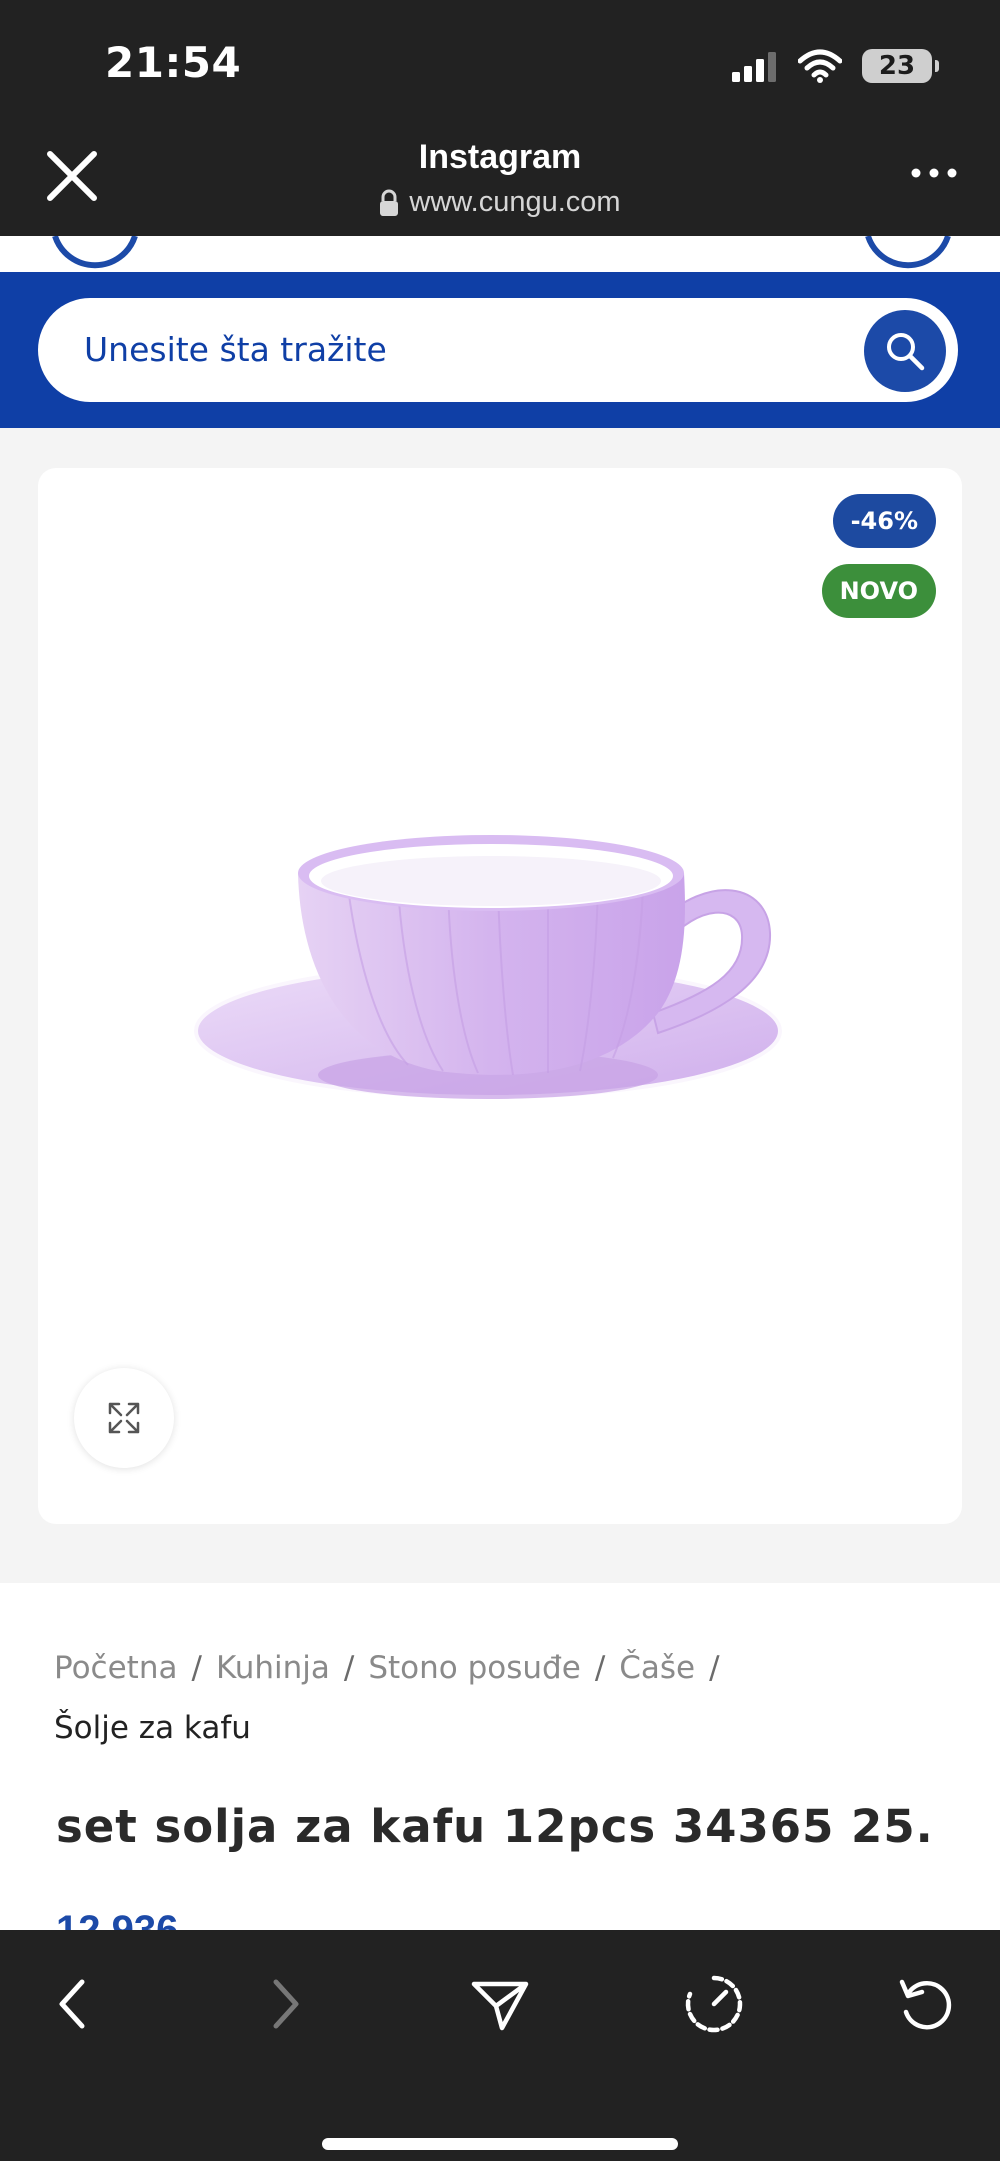 This screenshot has width=1000, height=2161. I want to click on status-time: 21:54, so click(173, 62).